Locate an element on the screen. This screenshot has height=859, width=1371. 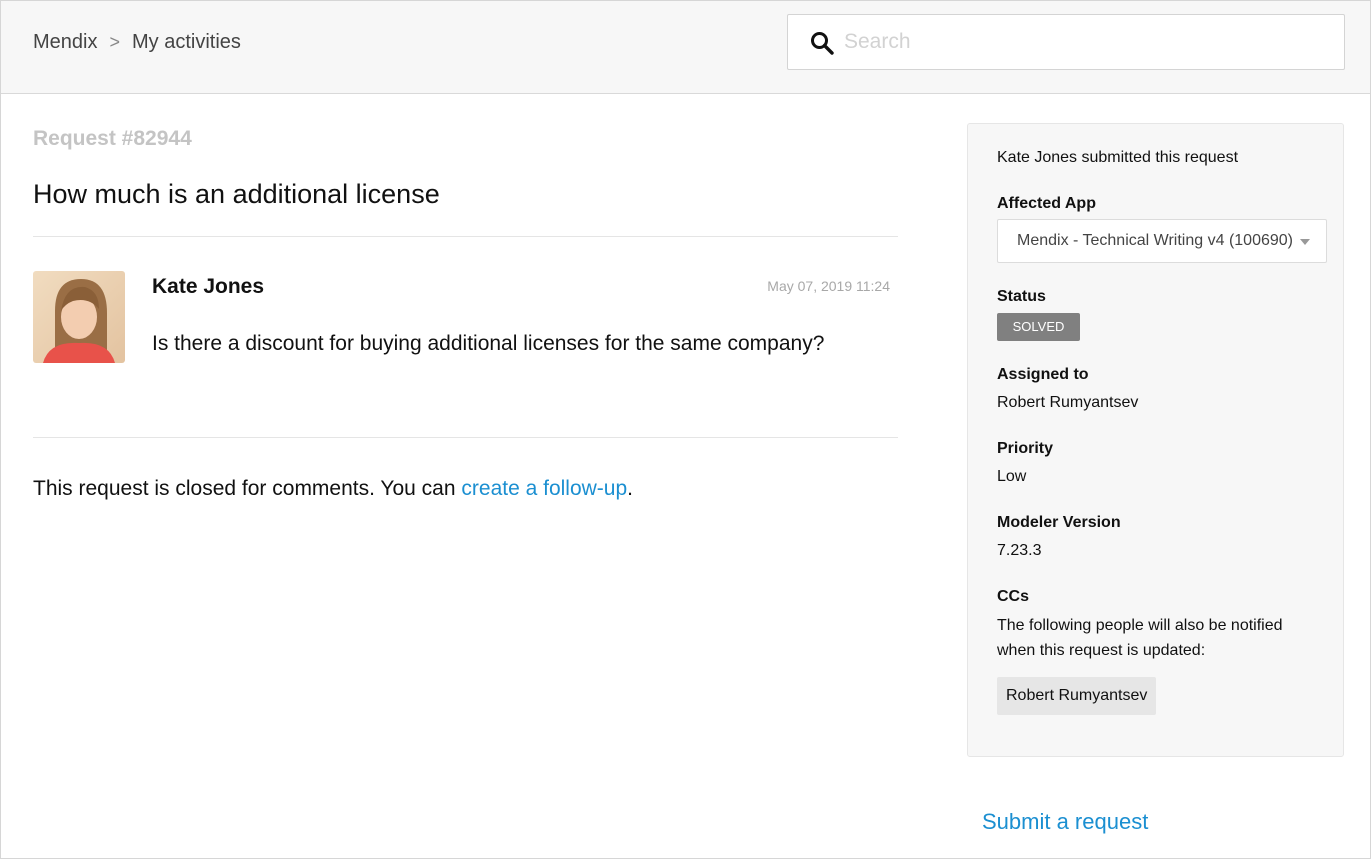
affected-app-select: Mendix - Technical Writing v4 (100690) is located at coordinates (1162, 241).